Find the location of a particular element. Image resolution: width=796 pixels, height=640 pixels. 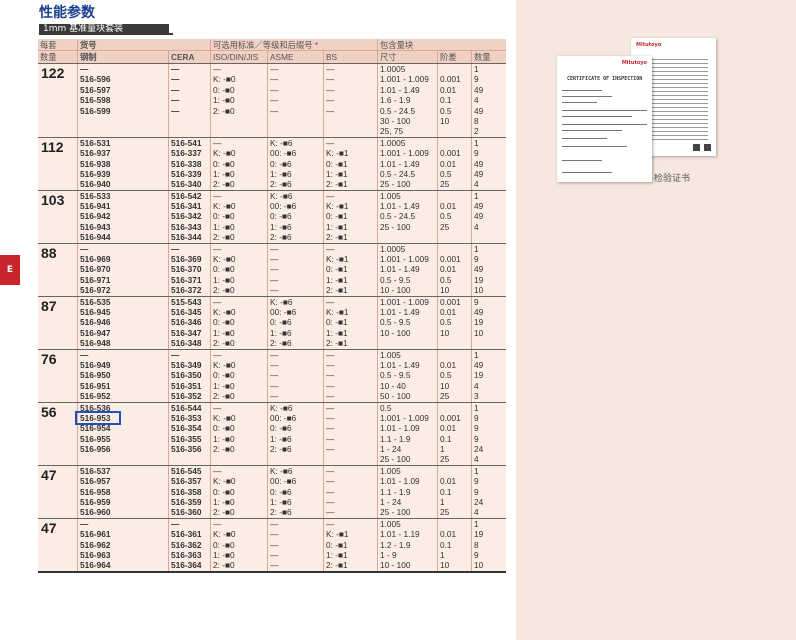

steel-value: 516-956 is located at coordinates (123, 449).